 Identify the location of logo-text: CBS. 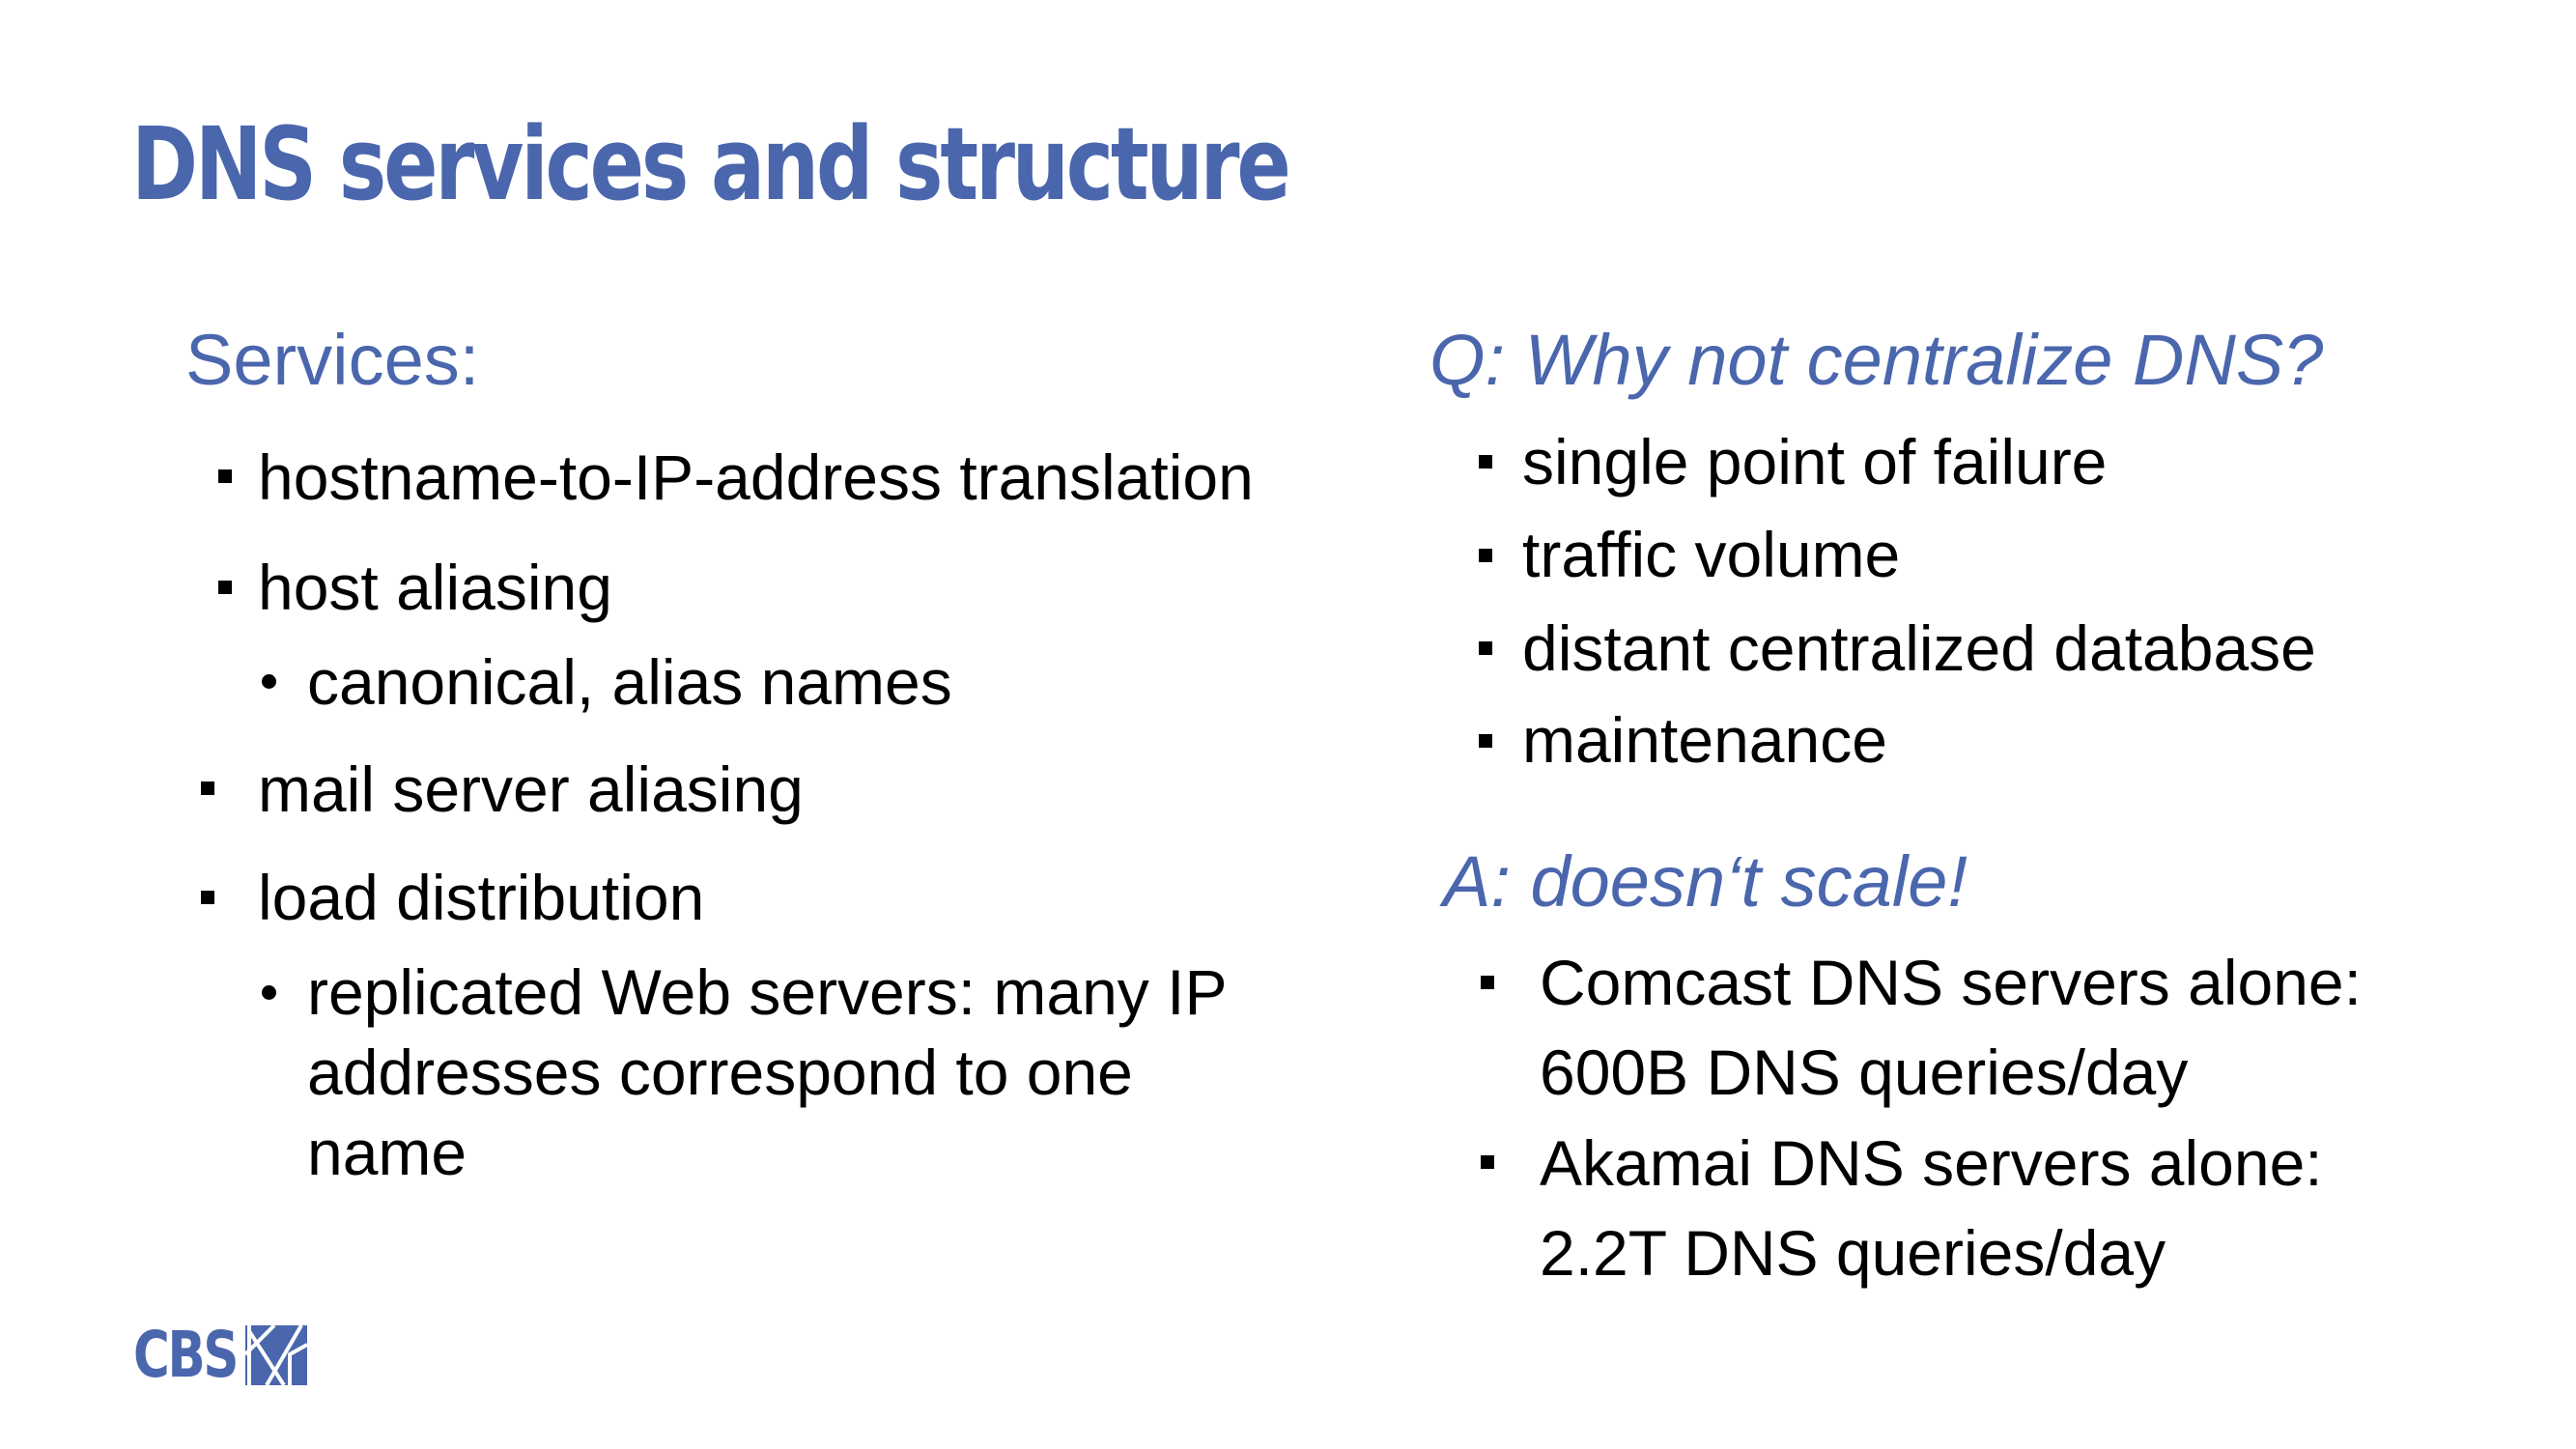
(186, 1355).